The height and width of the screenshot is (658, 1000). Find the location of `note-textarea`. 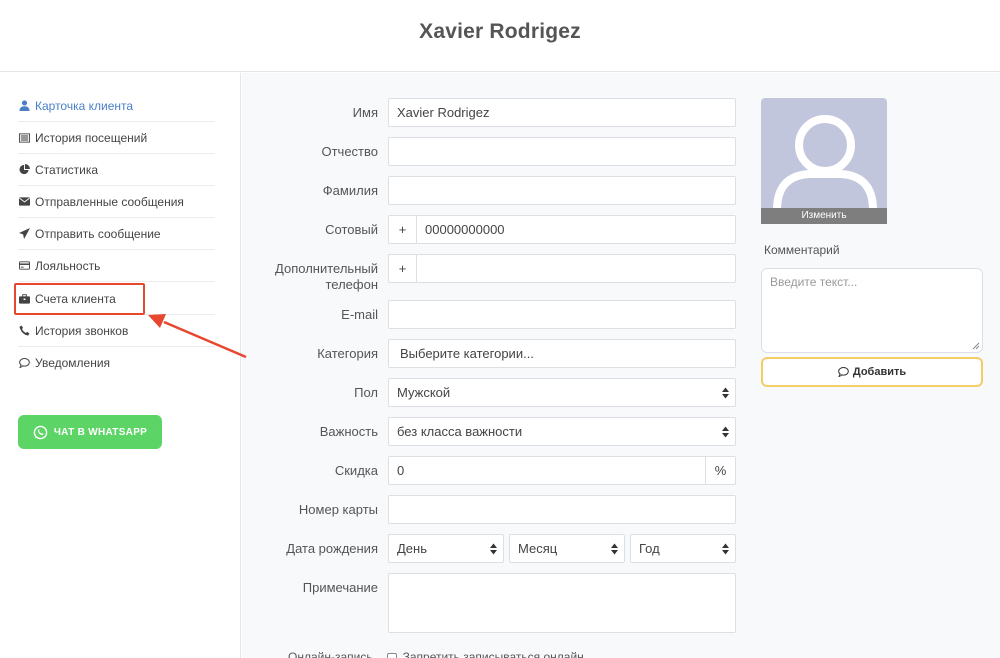

note-textarea is located at coordinates (562, 603).